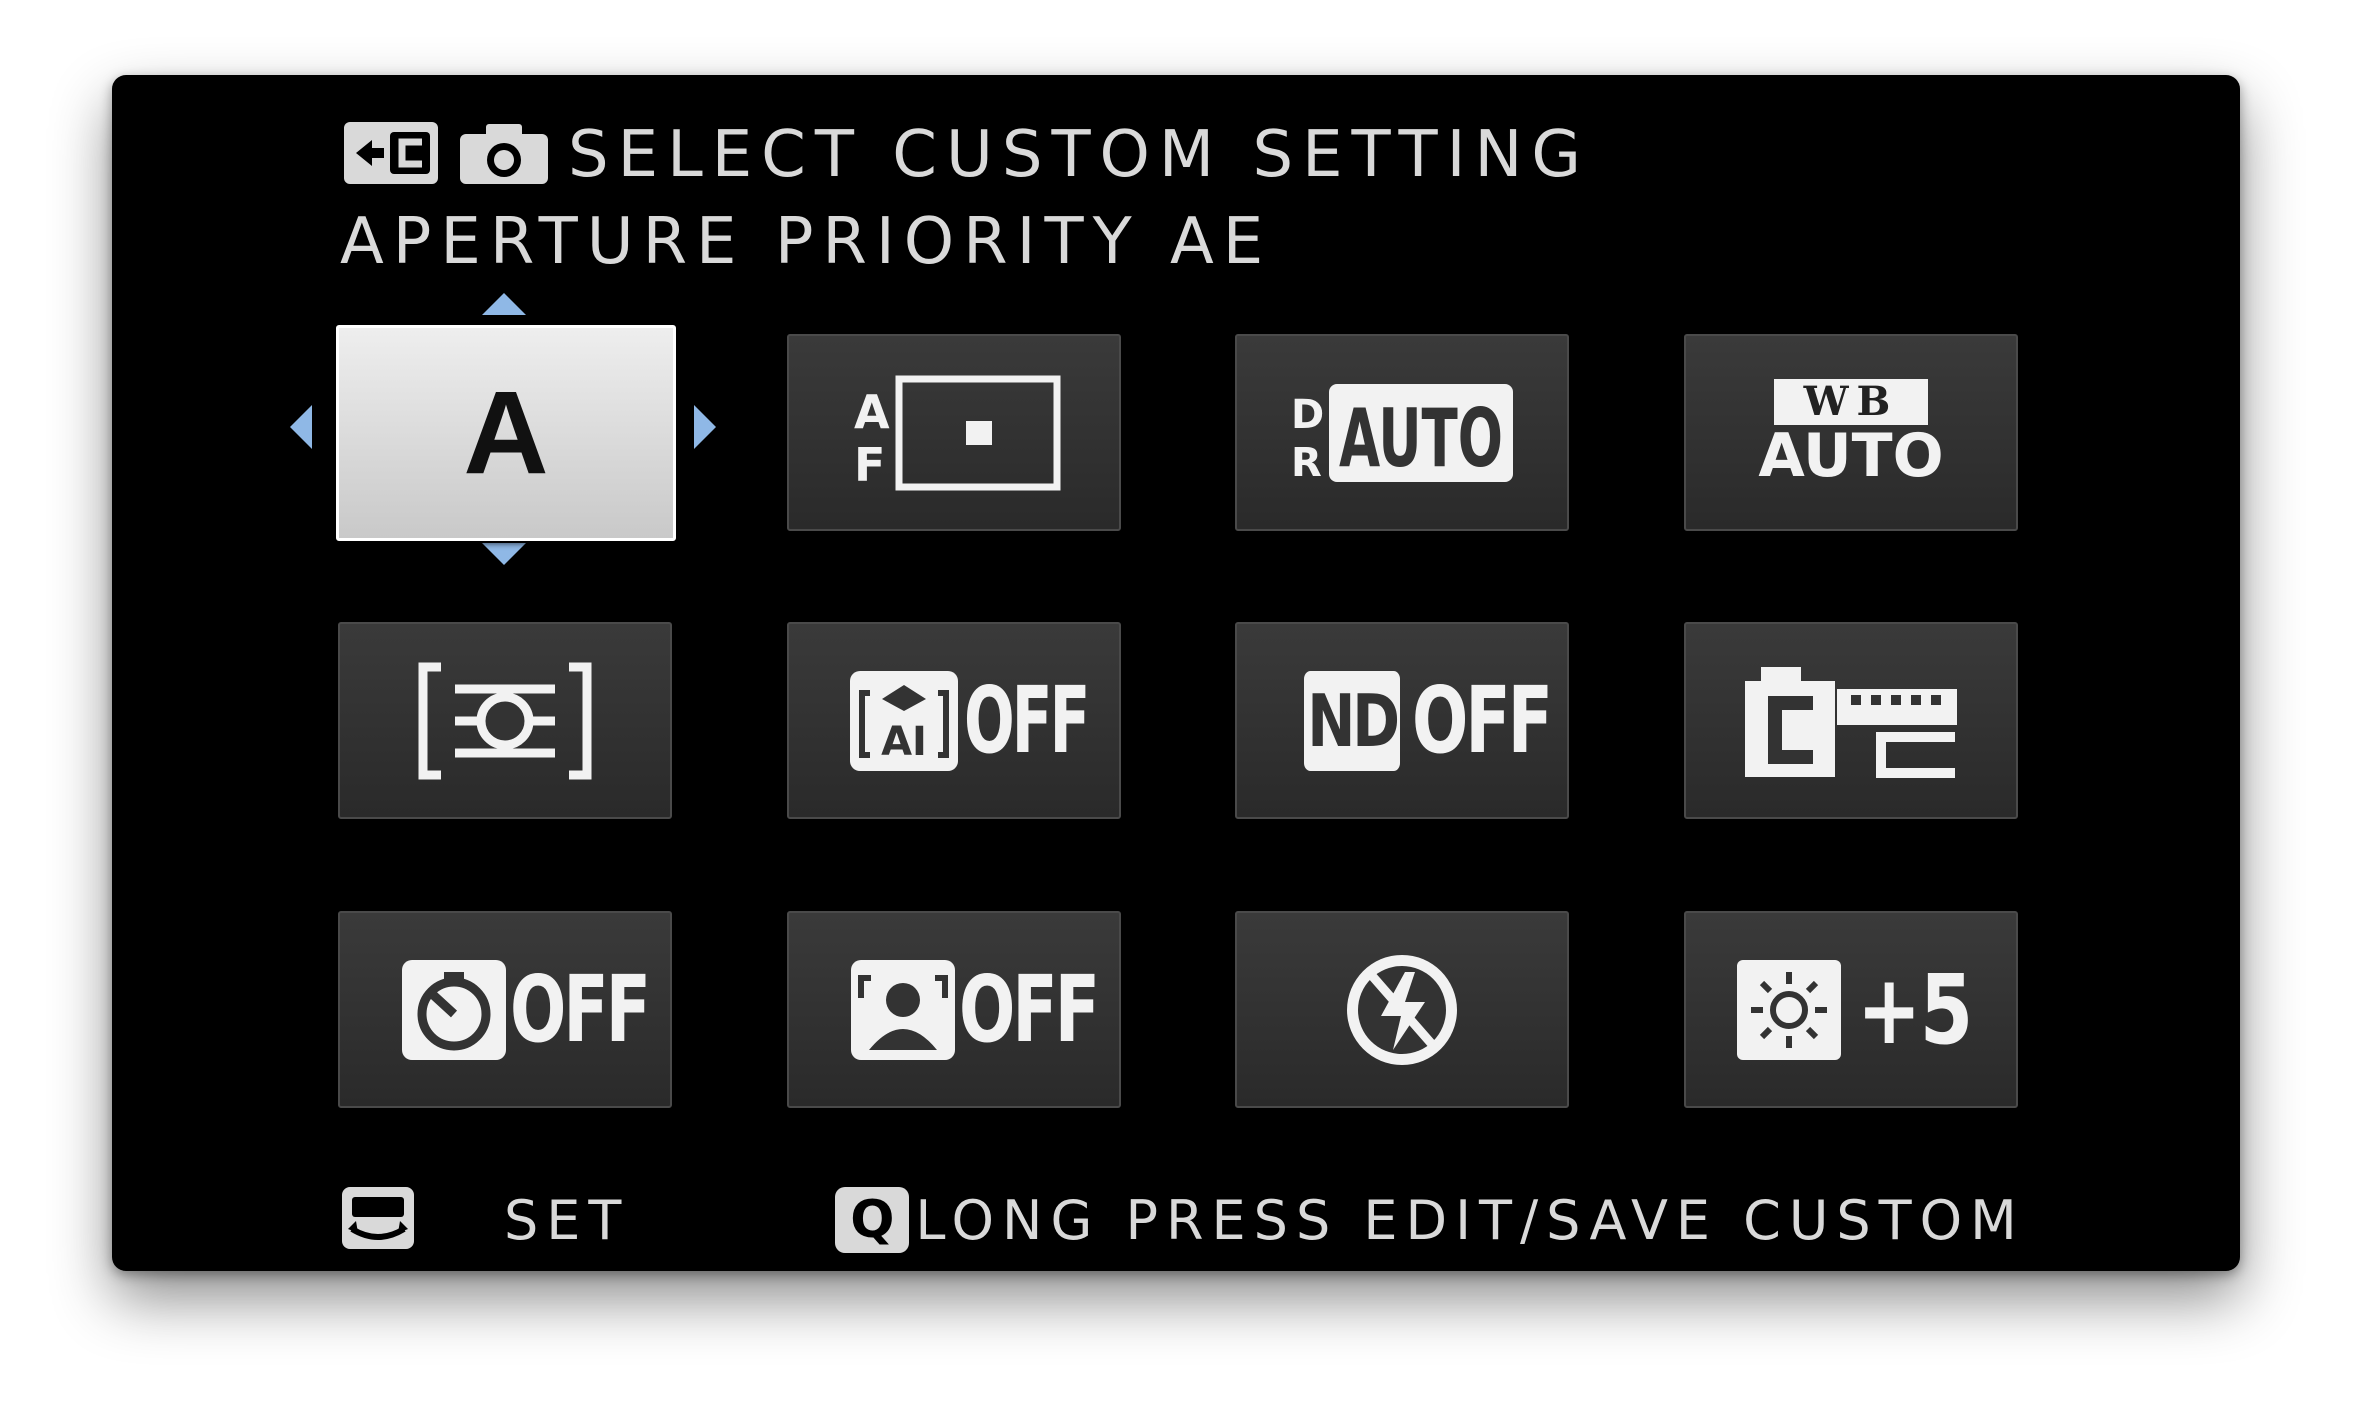 This screenshot has width=2354, height=1422. Describe the element at coordinates (580, 1009) in the screenshot. I see `timer-value: OFF` at that location.